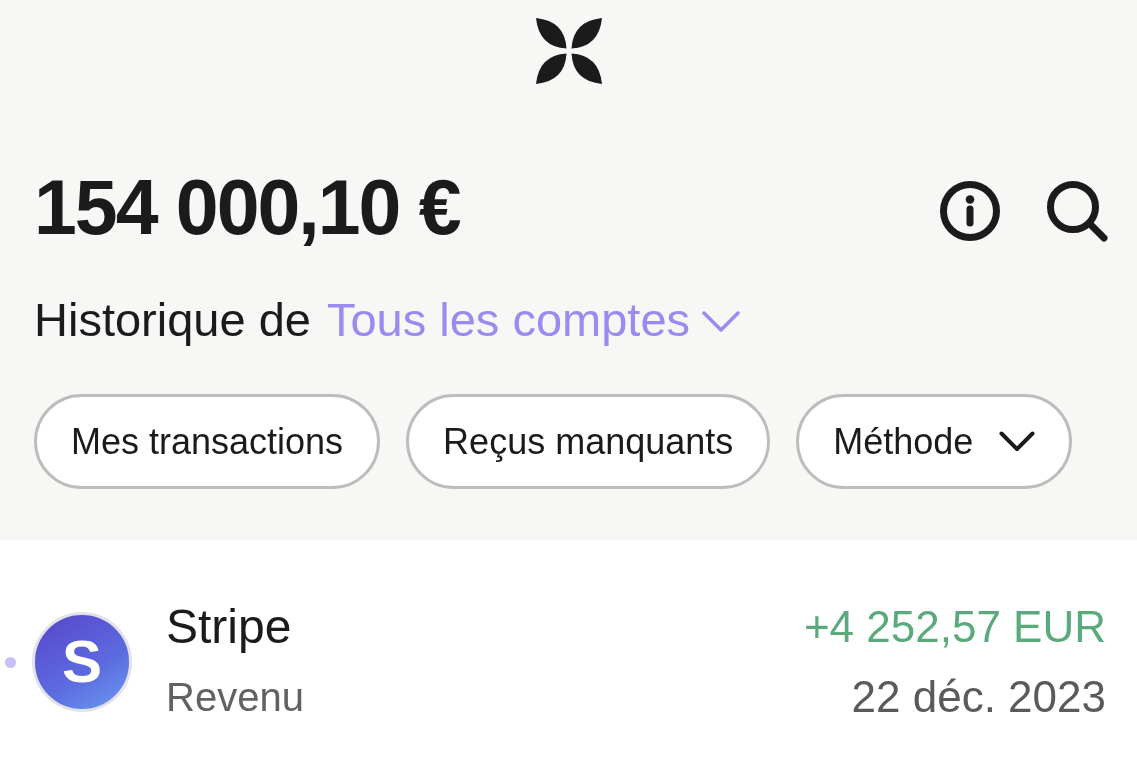  What do you see at coordinates (235, 697) in the screenshot?
I see `transaction-category: Revenu` at bounding box center [235, 697].